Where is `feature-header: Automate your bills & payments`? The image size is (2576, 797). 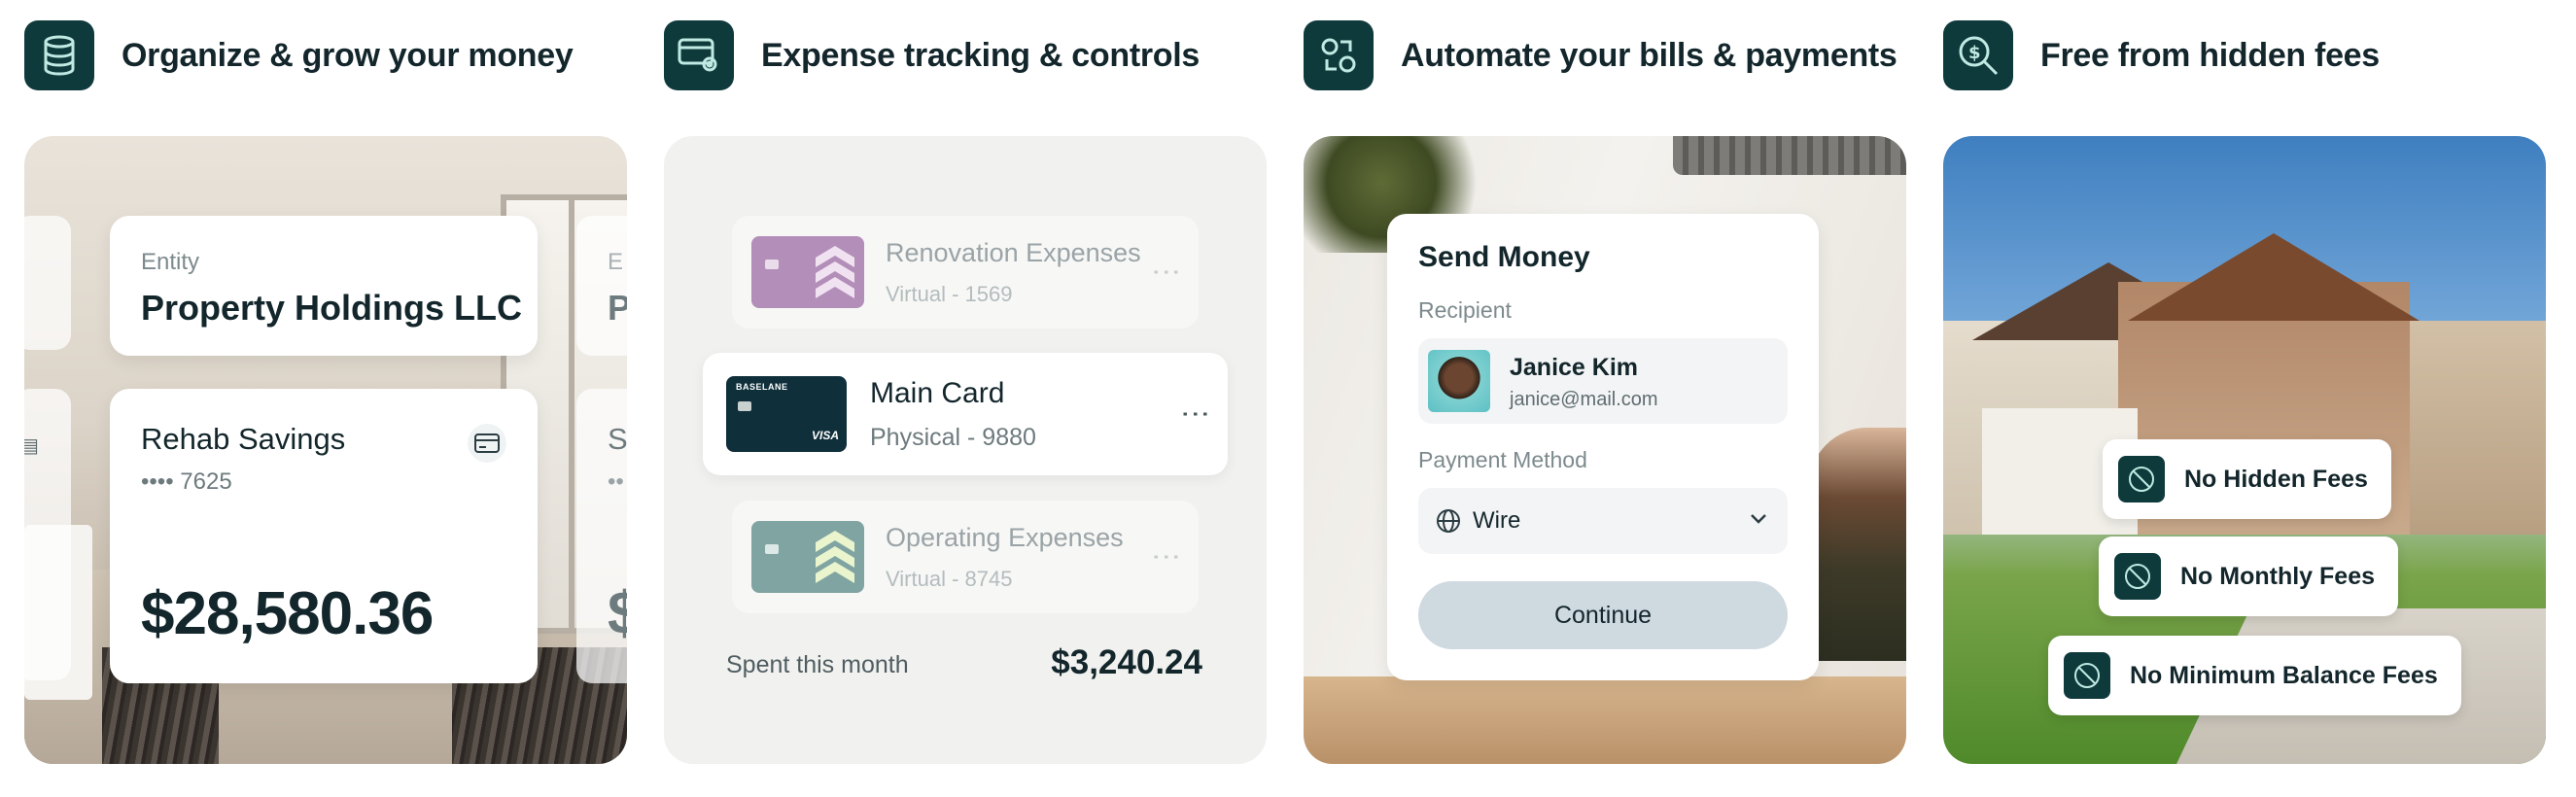 feature-header: Automate your bills & payments is located at coordinates (1600, 55).